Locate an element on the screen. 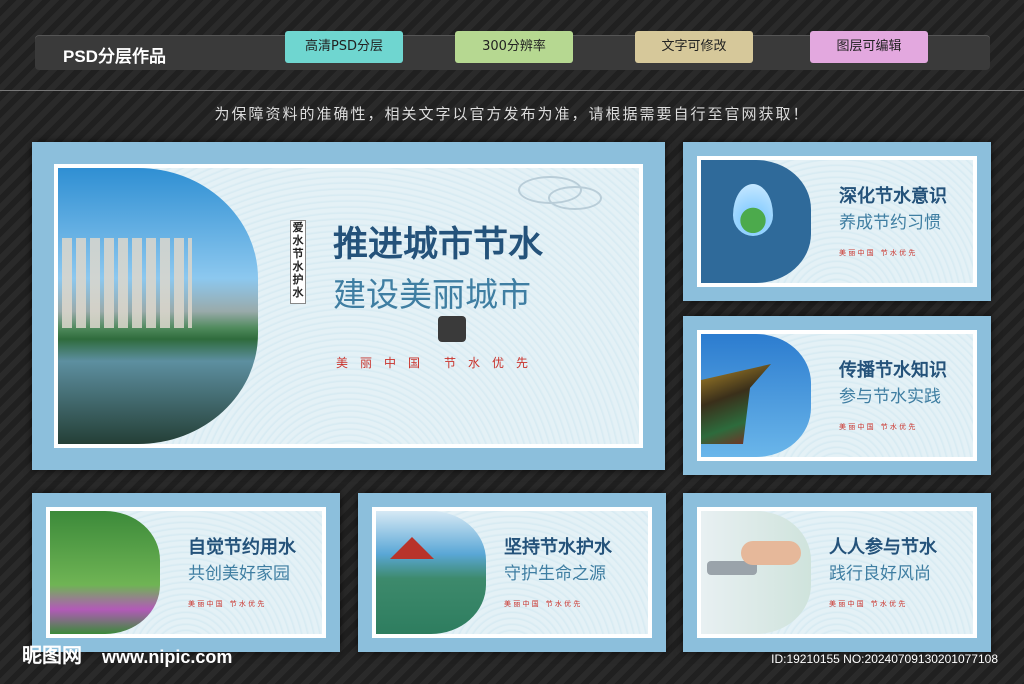  board-lake-pavilion: 坚持节水护水 守护生命之源 美 丽 中 国 节 水 优 先 is located at coordinates (512, 572).